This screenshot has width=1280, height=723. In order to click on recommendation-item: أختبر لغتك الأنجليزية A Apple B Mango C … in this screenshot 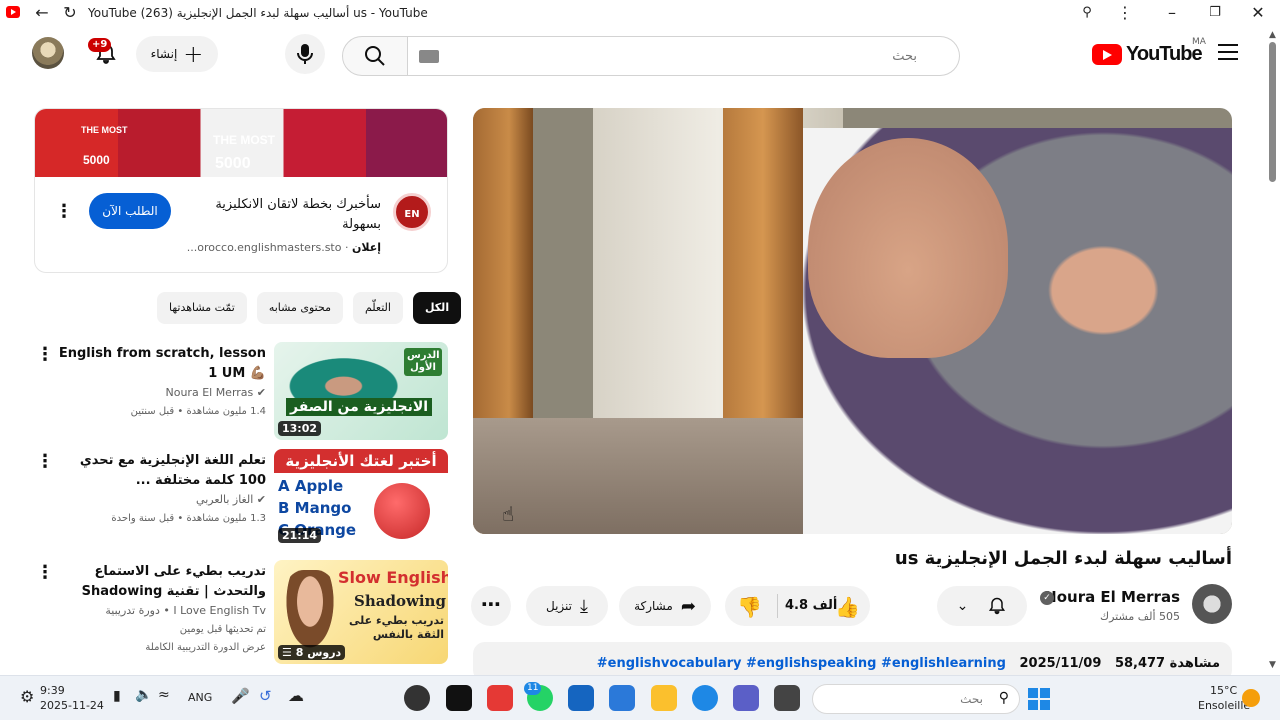, I will do `click(241, 498)`.